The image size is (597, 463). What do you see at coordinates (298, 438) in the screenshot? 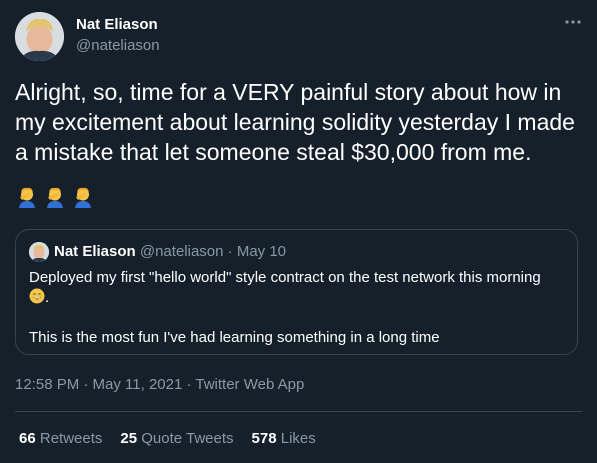
I see `likes-label: Likes` at bounding box center [298, 438].